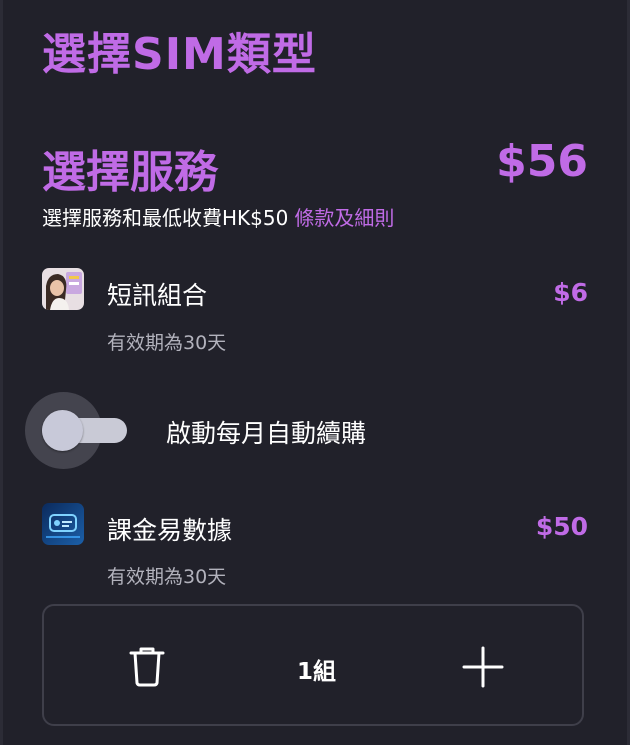 This screenshot has width=630, height=745. I want to click on plus-icon, so click(483, 667).